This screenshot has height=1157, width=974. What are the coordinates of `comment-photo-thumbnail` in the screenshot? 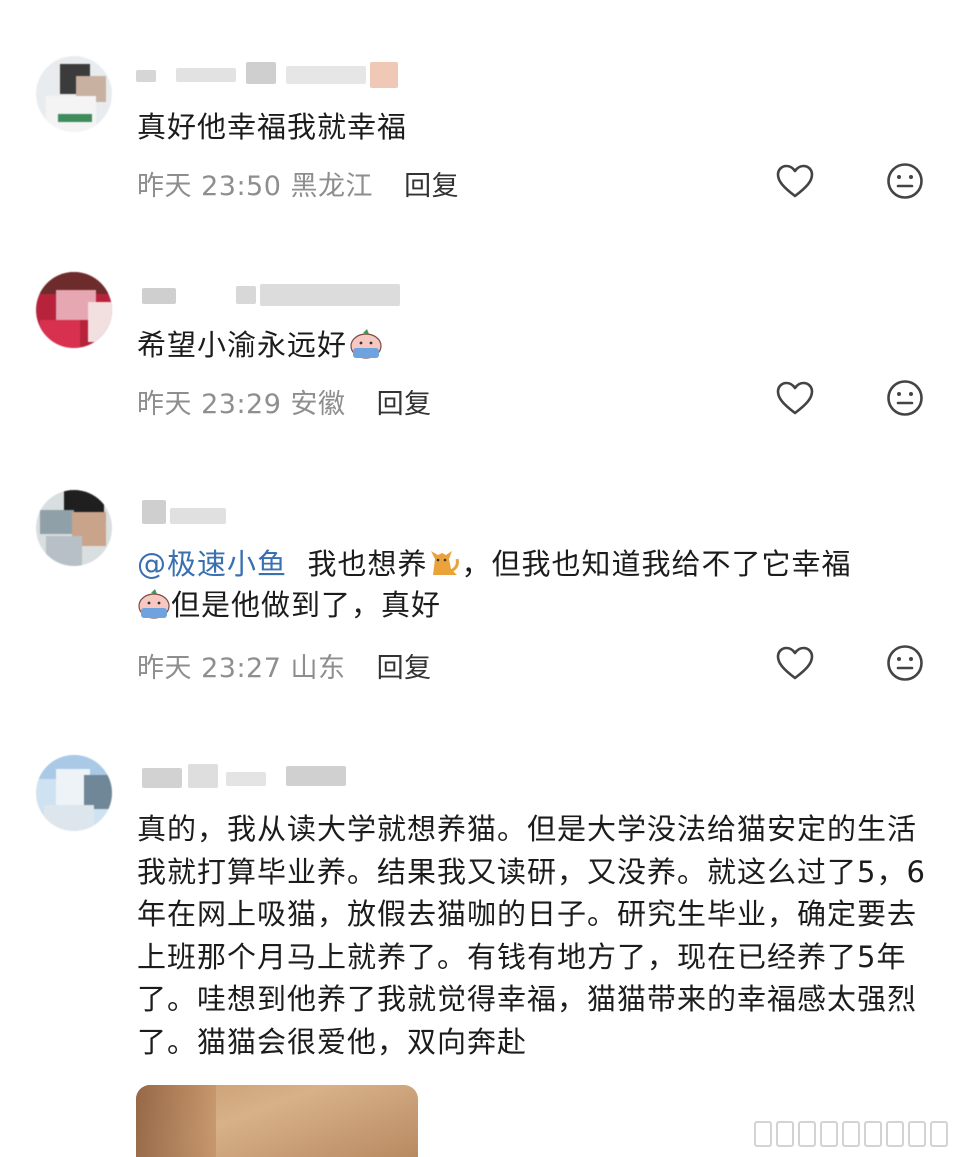 It's located at (277, 1121).